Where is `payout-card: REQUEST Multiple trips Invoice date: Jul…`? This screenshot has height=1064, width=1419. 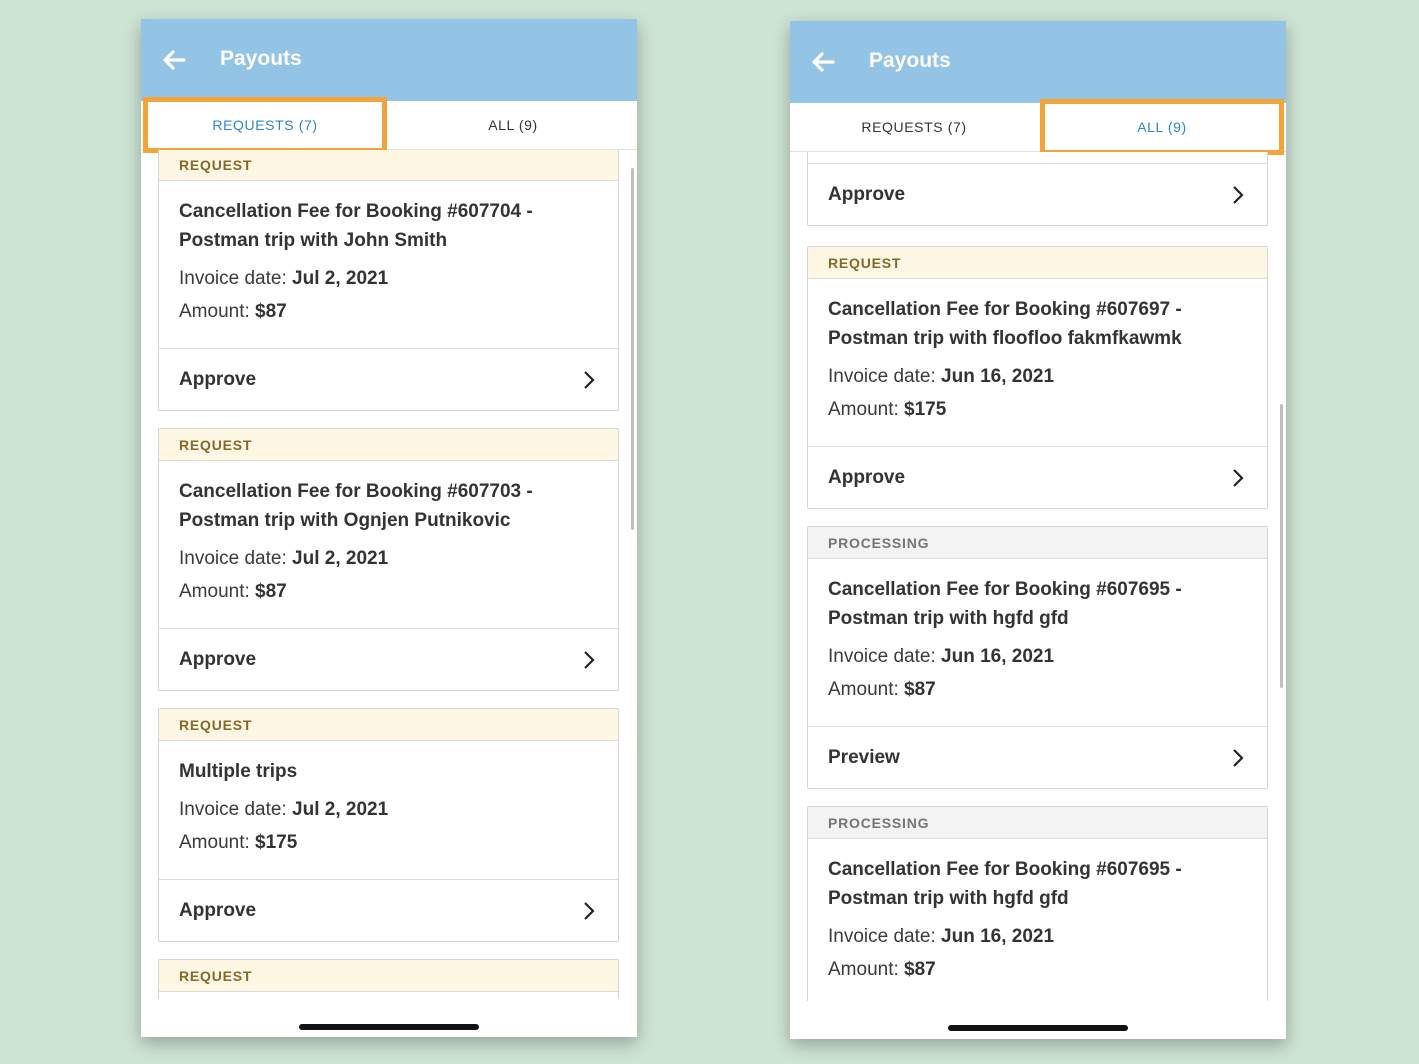 payout-card: REQUEST Multiple trips Invoice date: Jul… is located at coordinates (388, 825).